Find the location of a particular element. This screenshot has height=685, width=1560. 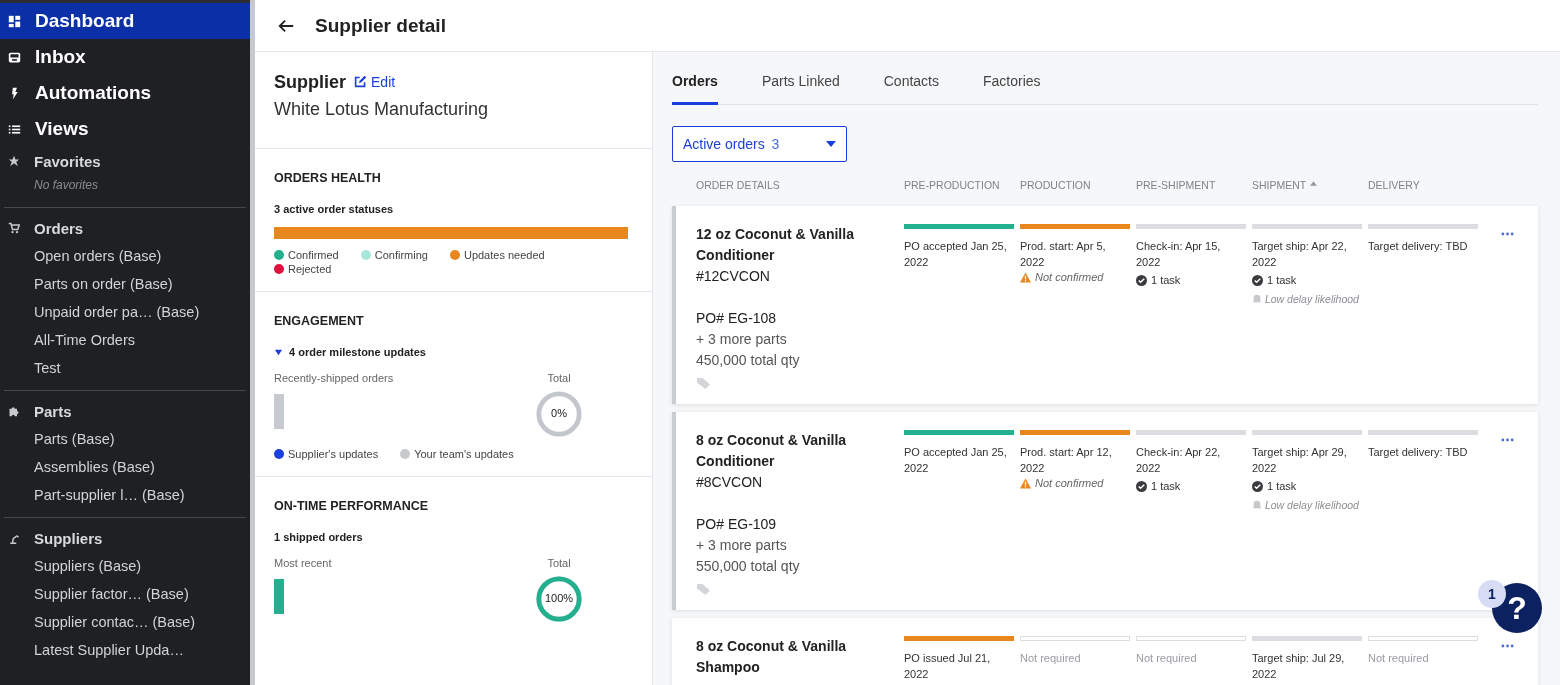

sidebar-section-title: Favorites is located at coordinates (67, 161).